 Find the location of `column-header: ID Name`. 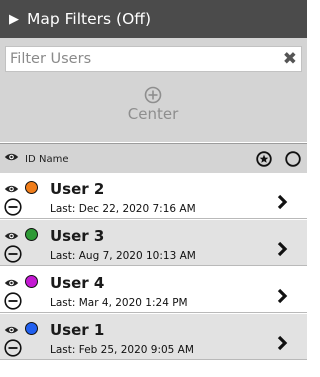

column-header: ID Name is located at coordinates (153, 158).